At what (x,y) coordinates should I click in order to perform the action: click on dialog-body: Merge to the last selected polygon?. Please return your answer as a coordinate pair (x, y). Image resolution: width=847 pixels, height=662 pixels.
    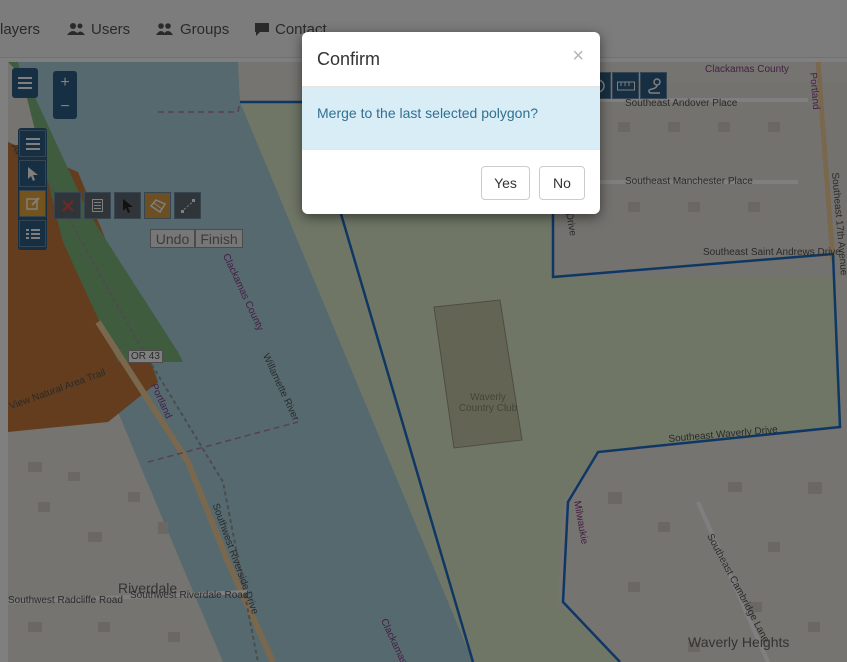
    Looking at the image, I should click on (451, 118).